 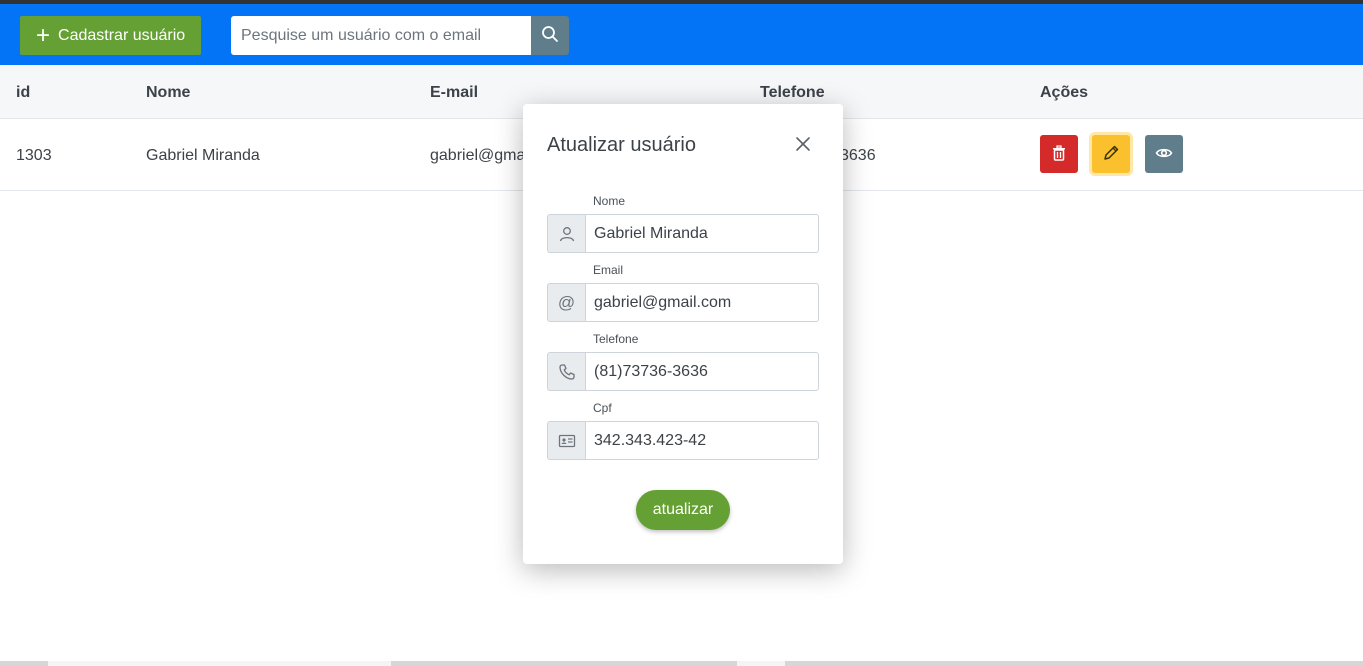 I want to click on column-header-email: E-mail, so click(x=454, y=92).